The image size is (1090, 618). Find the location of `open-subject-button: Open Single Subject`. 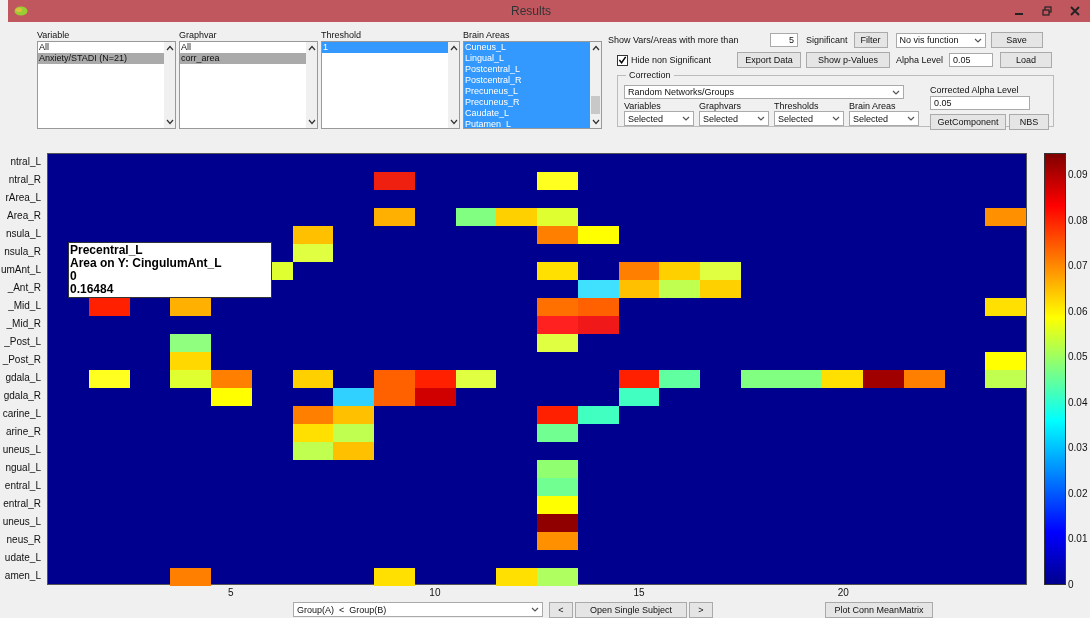

open-subject-button: Open Single Subject is located at coordinates (631, 609).